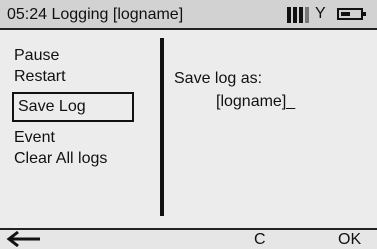  What do you see at coordinates (40, 77) in the screenshot?
I see `menu-item-restart: Restart` at bounding box center [40, 77].